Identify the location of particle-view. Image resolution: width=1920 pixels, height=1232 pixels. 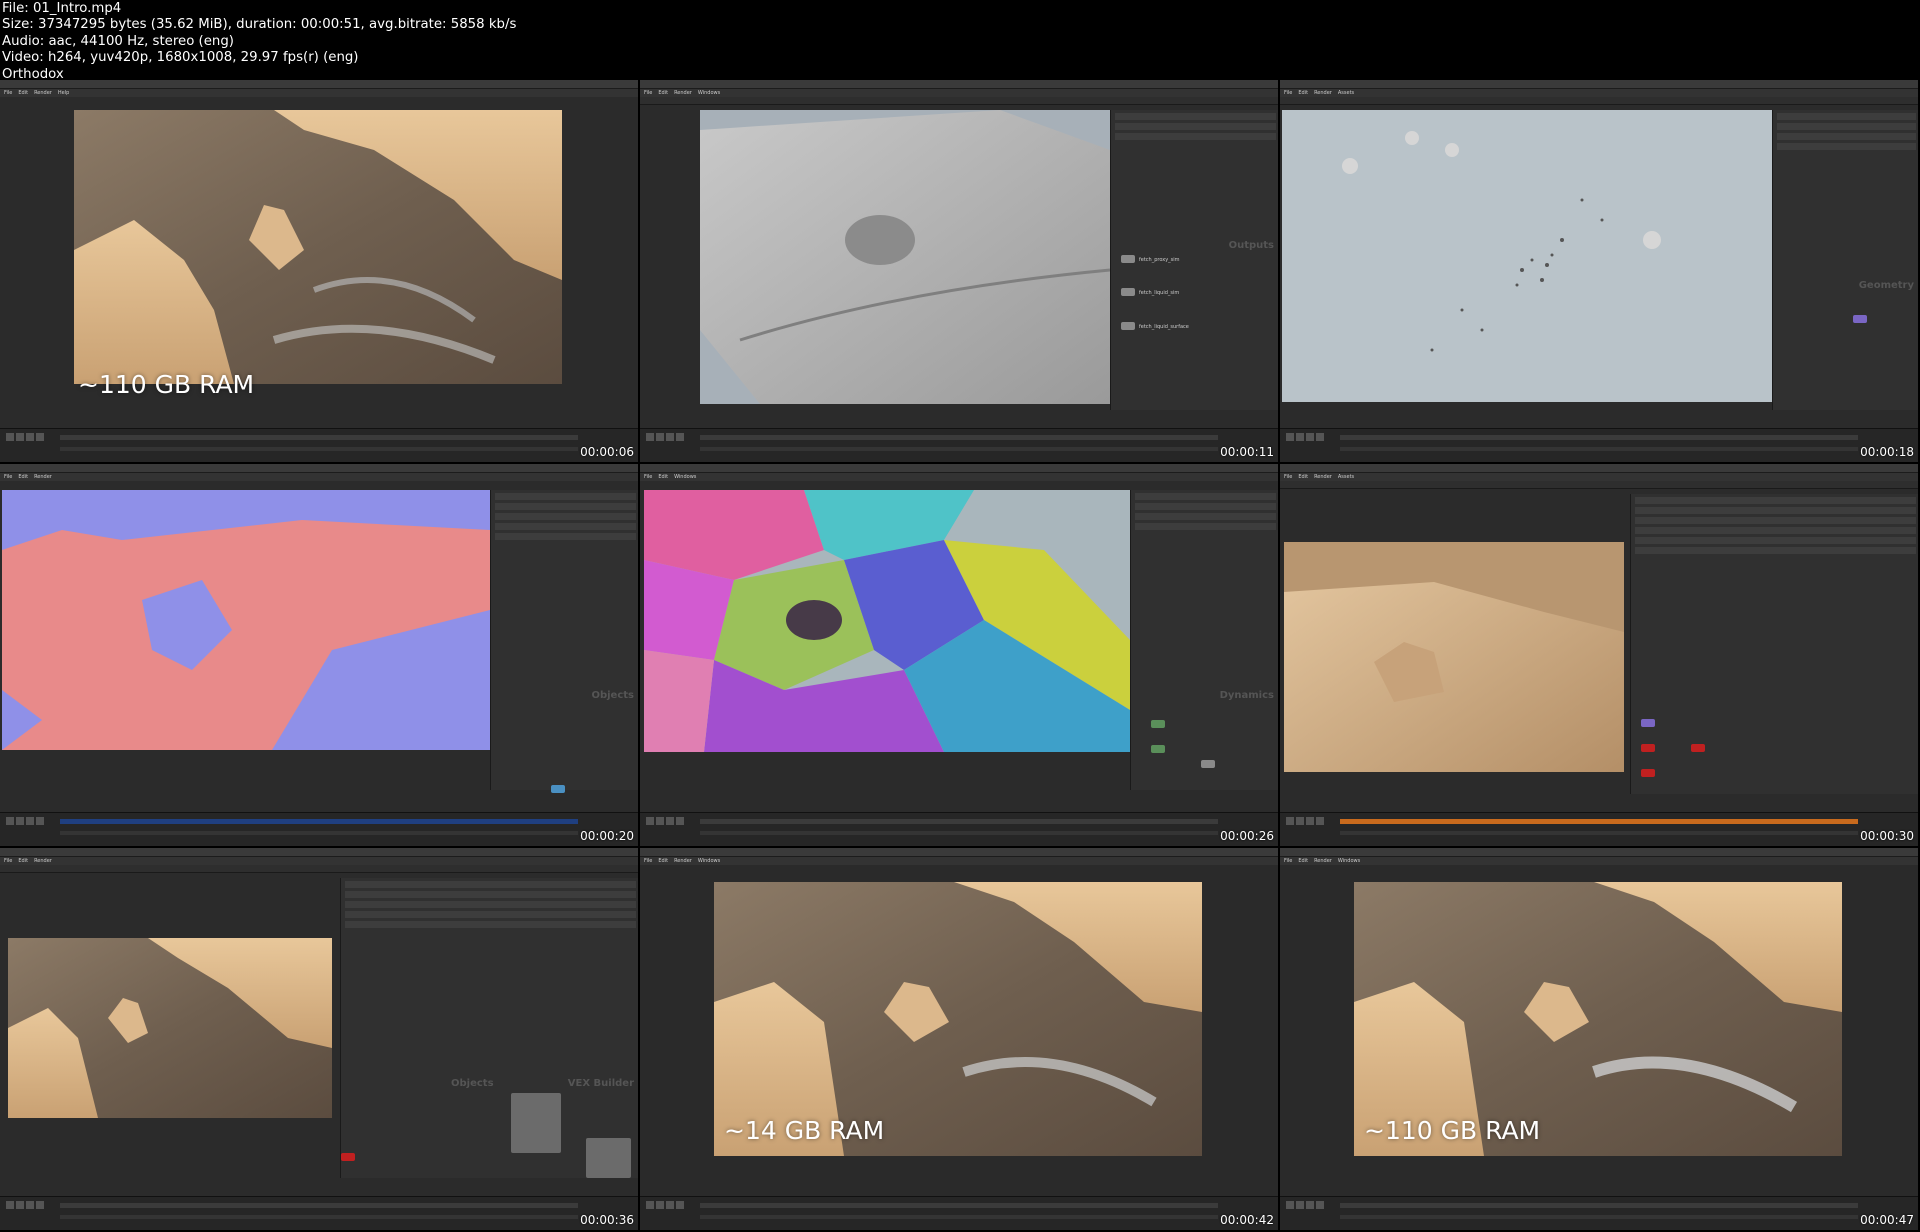
(1527, 256).